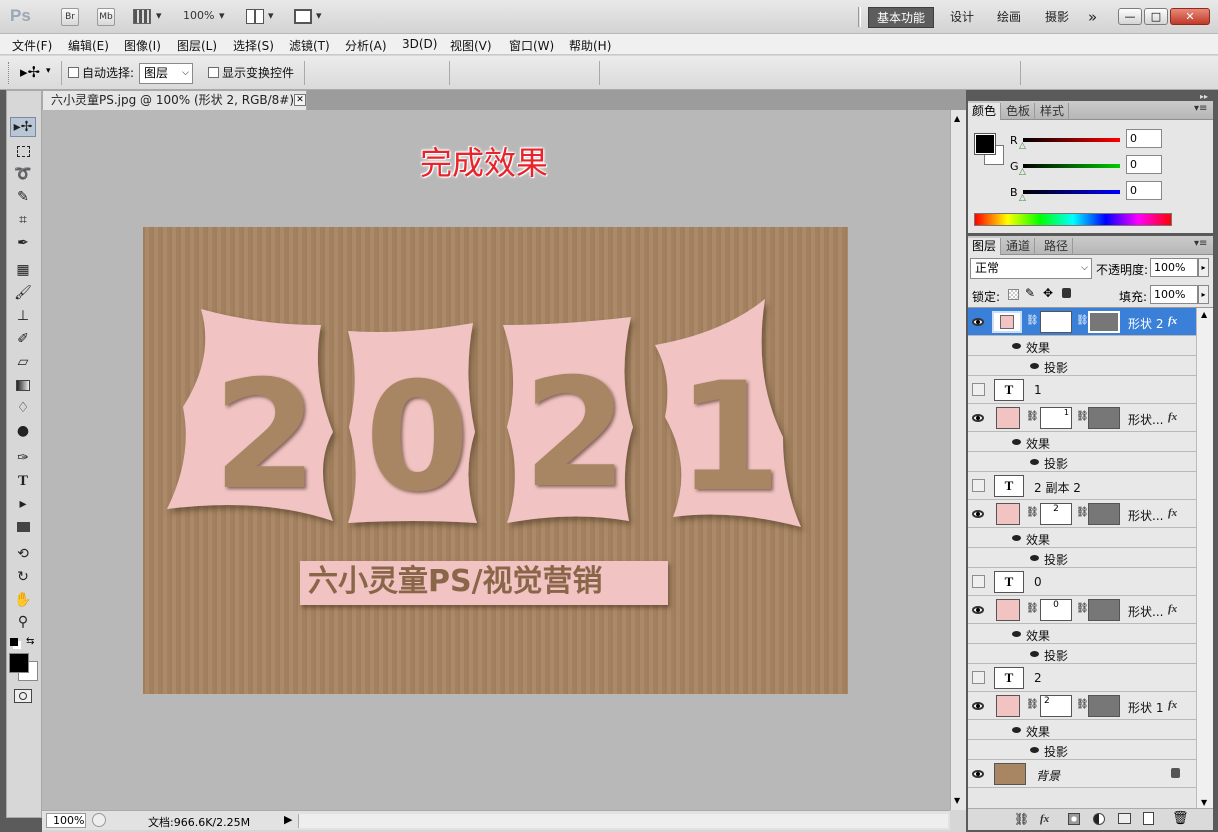  Describe the element at coordinates (1082, 582) in the screenshot. I see `layer-row-text-0: T 0` at that location.